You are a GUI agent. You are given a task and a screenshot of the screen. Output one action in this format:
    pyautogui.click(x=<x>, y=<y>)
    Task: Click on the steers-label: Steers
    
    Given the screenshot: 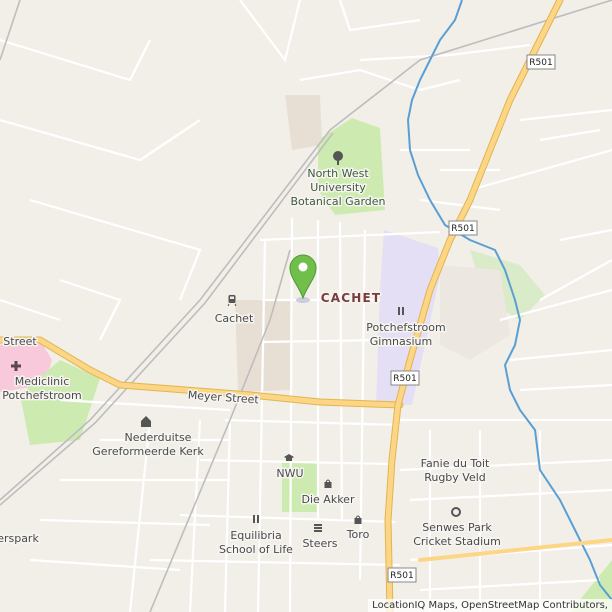 What is the action you would take?
    pyautogui.click(x=319, y=543)
    